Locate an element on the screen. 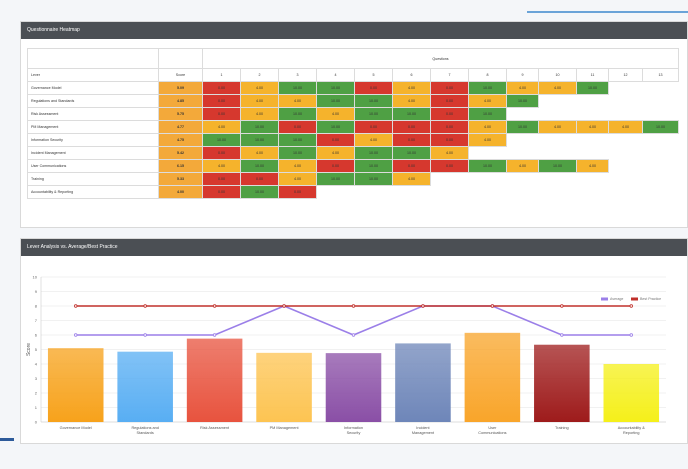  lever-score: 4.77 is located at coordinates (180, 127).